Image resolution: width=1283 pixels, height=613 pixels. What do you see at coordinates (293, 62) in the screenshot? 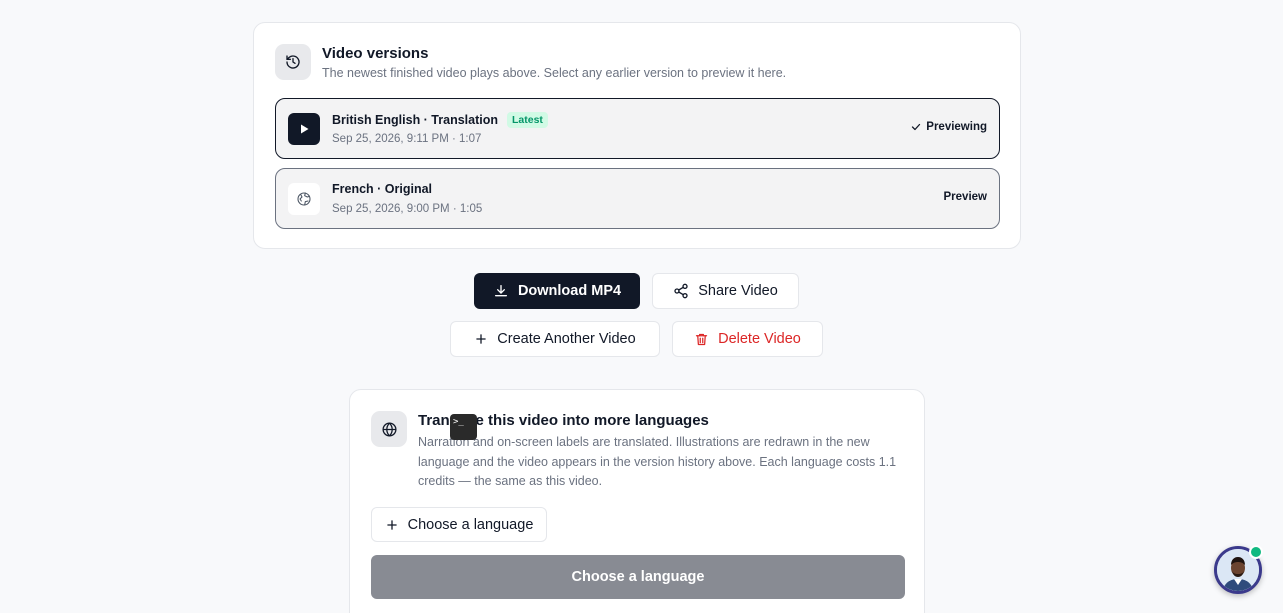
I see `history-icon` at bounding box center [293, 62].